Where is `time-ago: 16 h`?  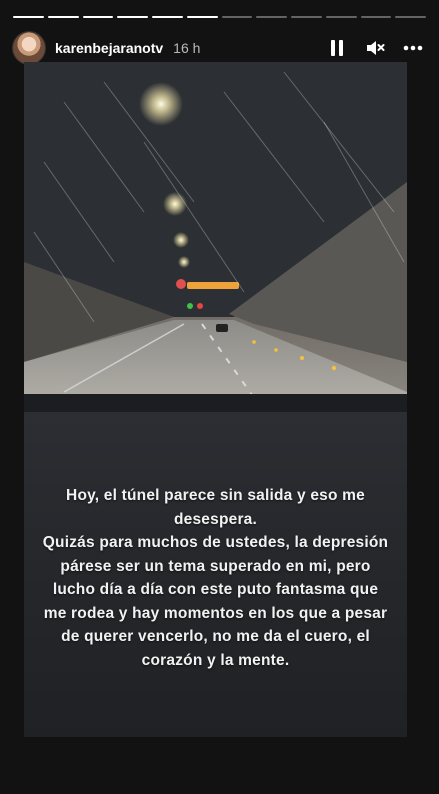 time-ago: 16 h is located at coordinates (187, 48).